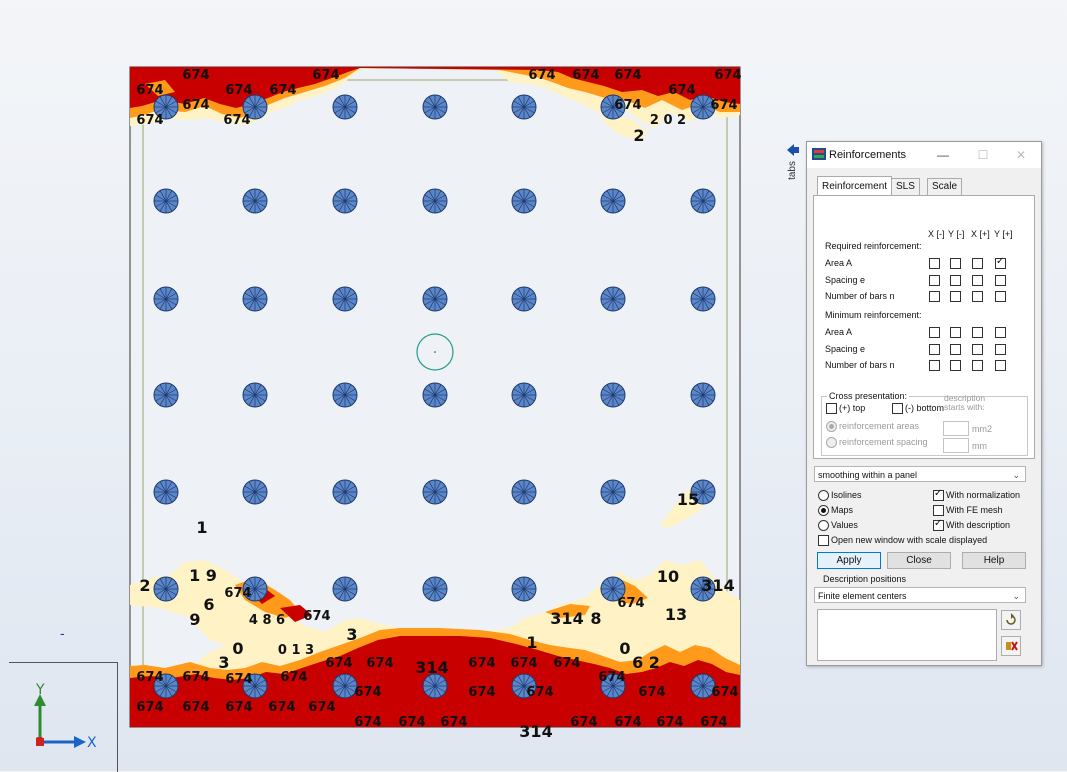  What do you see at coordinates (983, 155) in the screenshot?
I see `maximize-button: ☐` at bounding box center [983, 155].